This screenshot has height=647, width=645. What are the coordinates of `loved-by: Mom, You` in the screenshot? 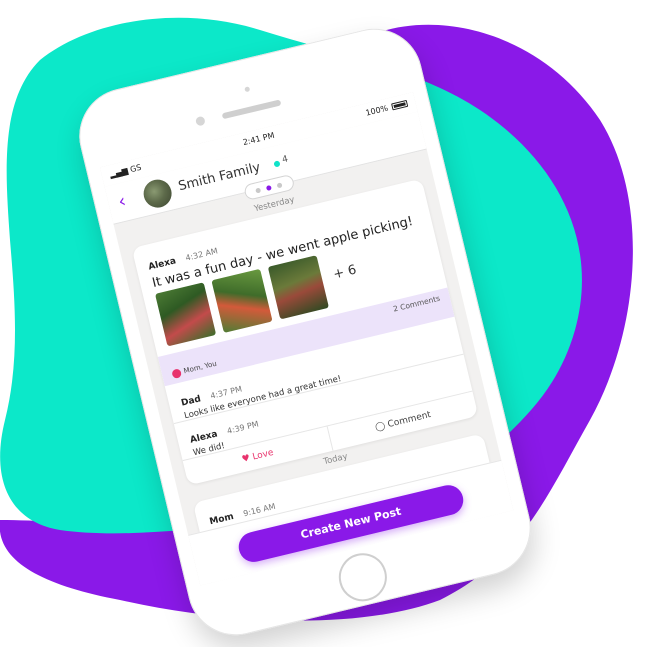 It's located at (200, 367).